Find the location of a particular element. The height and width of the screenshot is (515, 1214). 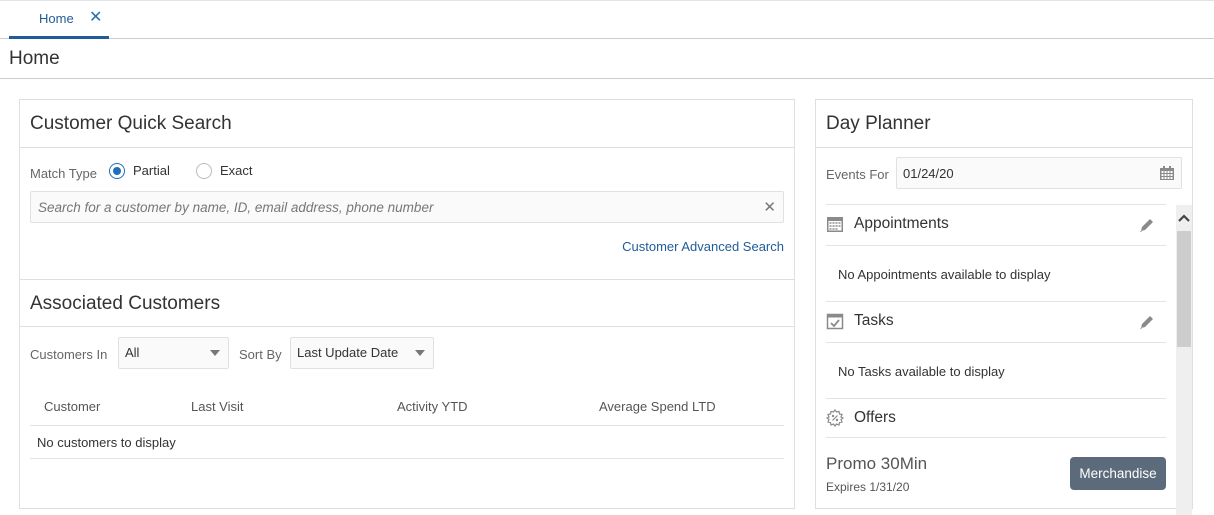

chevron-up-icon is located at coordinates (1184, 218).